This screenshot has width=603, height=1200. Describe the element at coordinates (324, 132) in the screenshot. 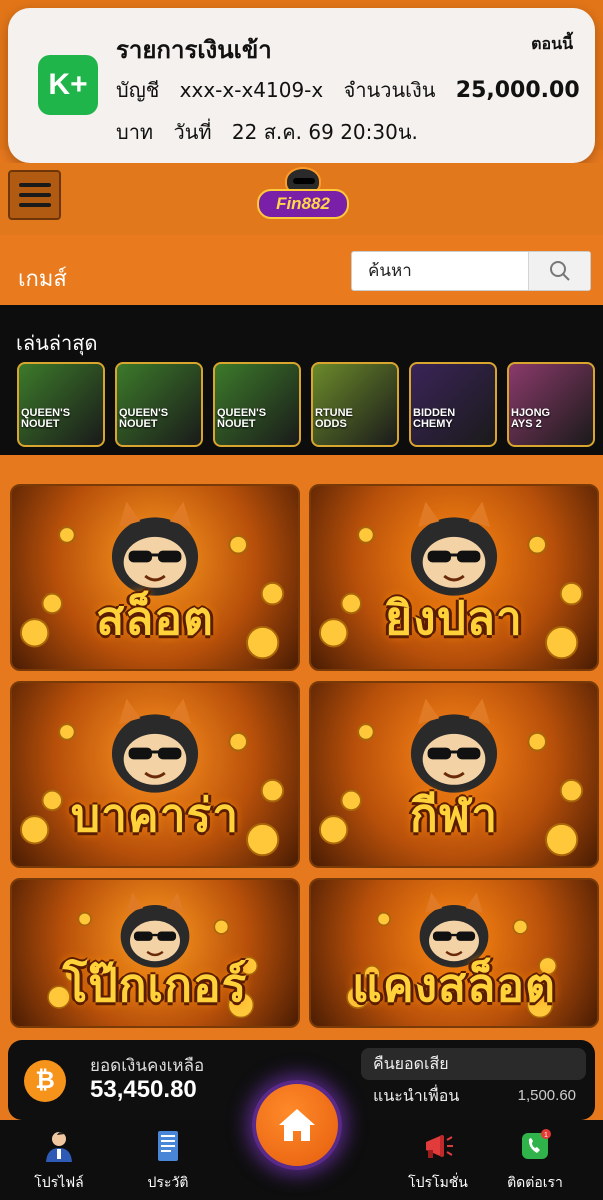

I see `date-value: 22 ส.ค. 69 20:30น.` at that location.